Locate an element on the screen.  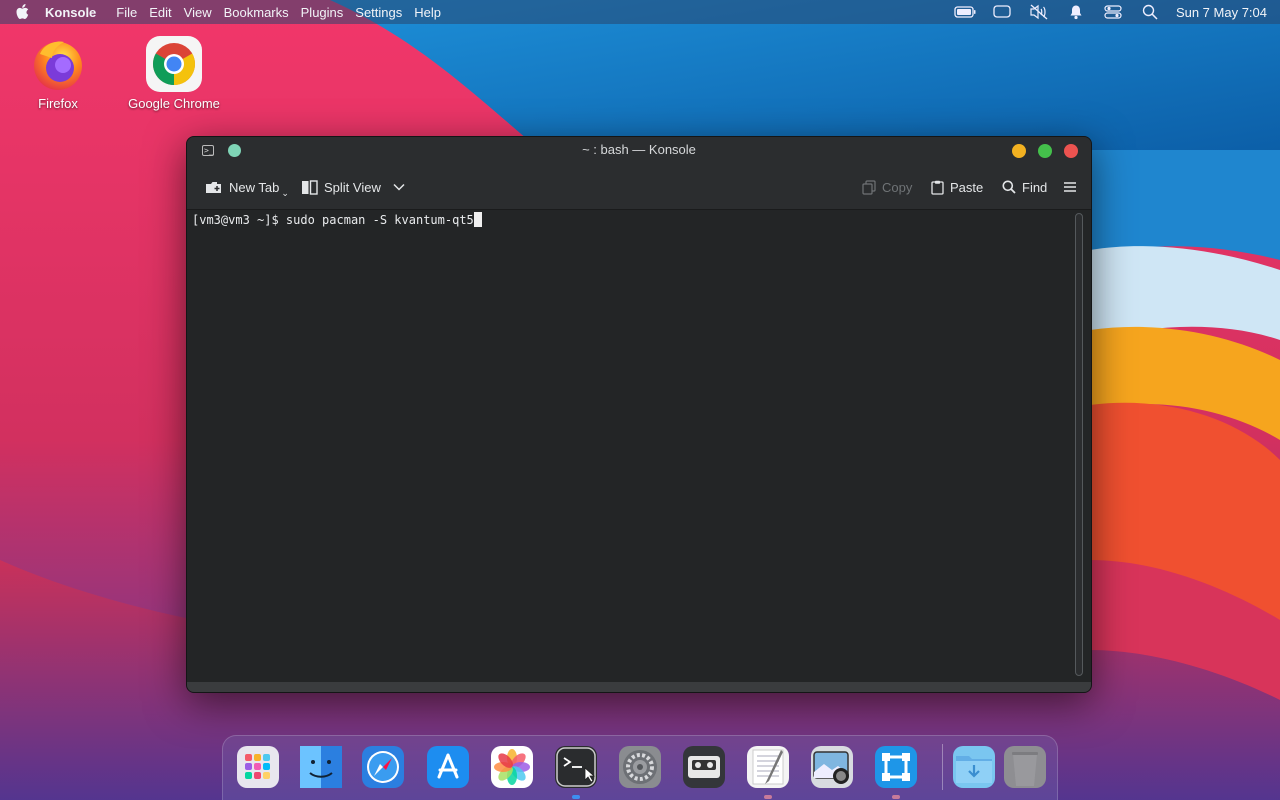
dock-item-cassette-player is located at coordinates (704, 767).